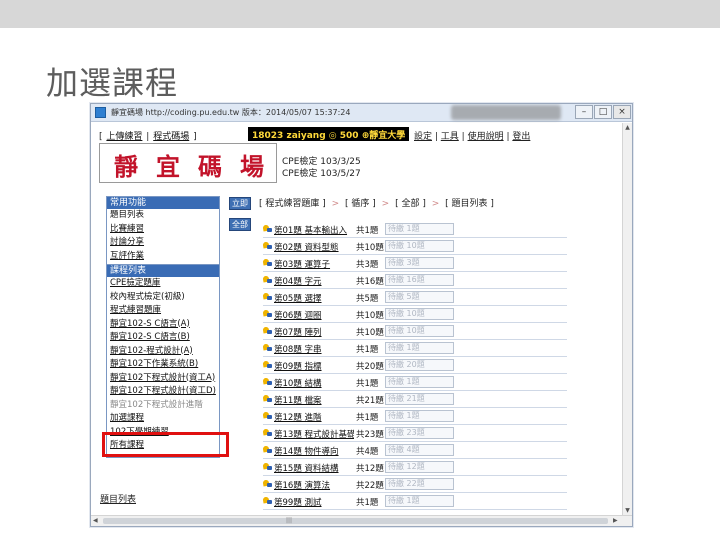  I want to click on course-list-item: 校內程式檢定(初級), so click(163, 298).